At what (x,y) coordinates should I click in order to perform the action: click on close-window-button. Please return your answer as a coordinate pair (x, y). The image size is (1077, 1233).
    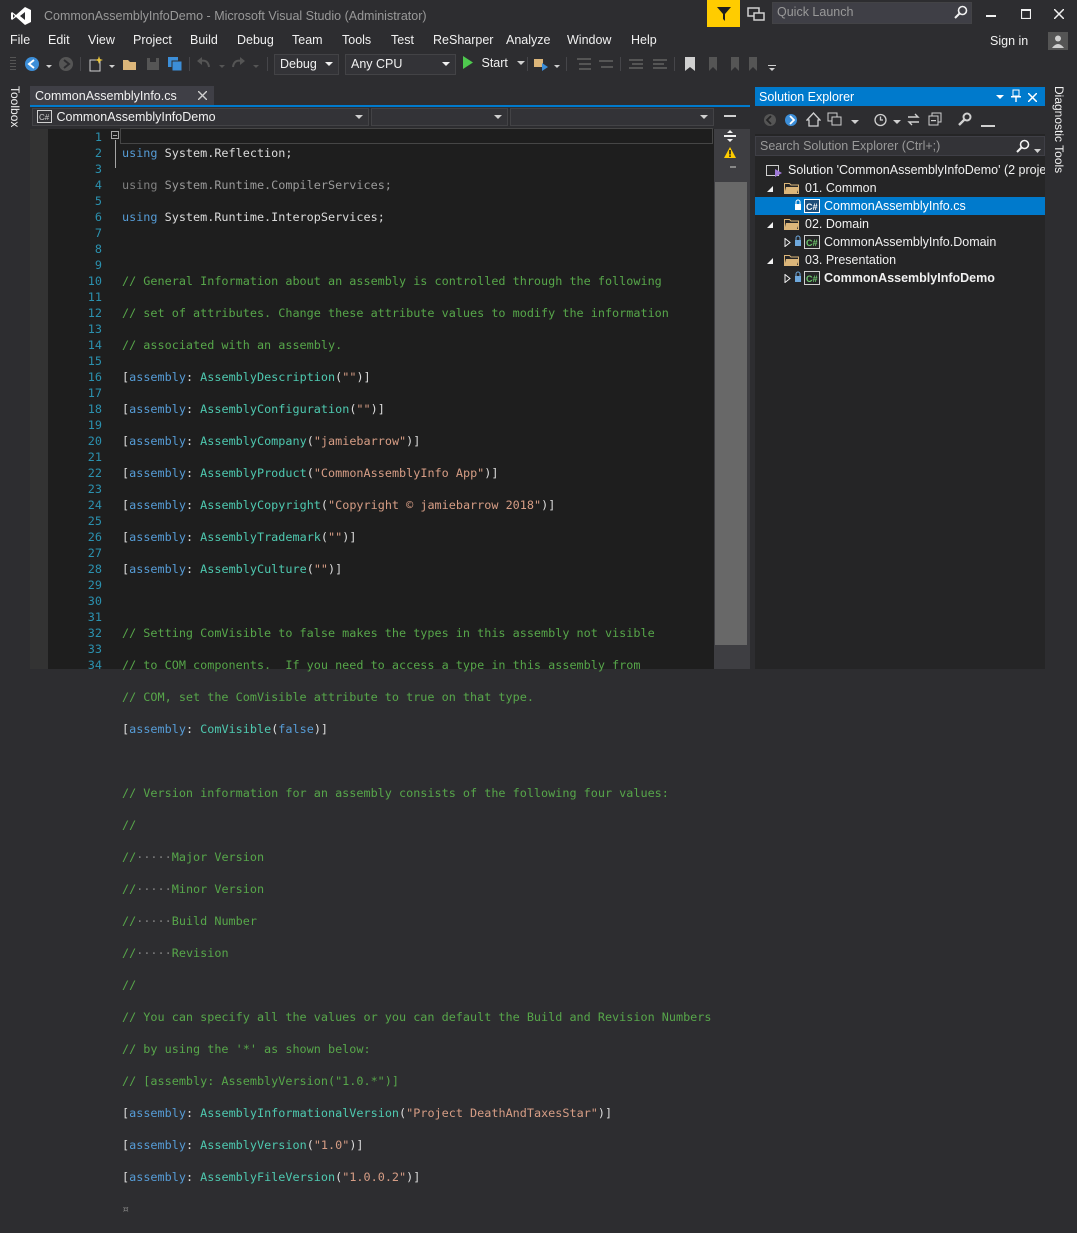
    Looking at the image, I should click on (1059, 14).